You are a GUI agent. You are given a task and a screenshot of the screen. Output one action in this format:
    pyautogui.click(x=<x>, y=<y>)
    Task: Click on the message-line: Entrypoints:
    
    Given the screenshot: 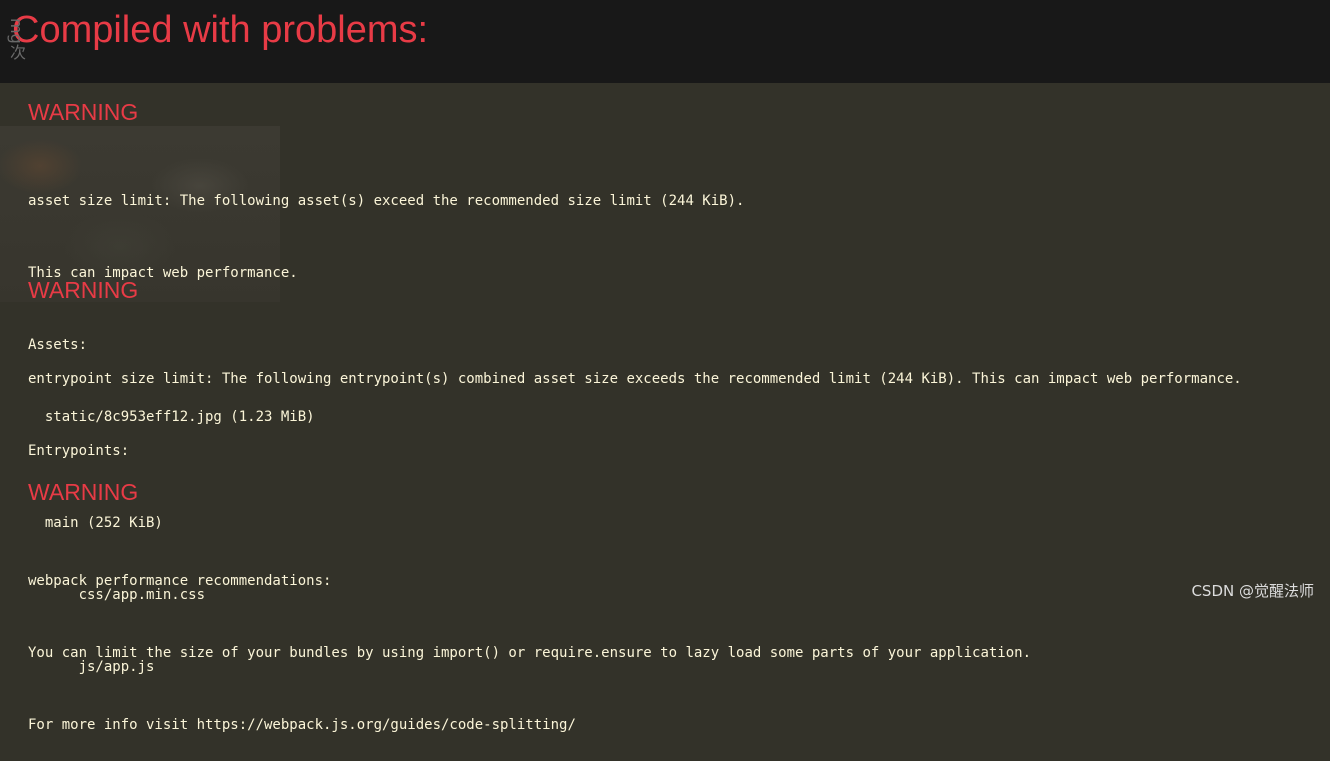 What is the action you would take?
    pyautogui.click(x=79, y=451)
    